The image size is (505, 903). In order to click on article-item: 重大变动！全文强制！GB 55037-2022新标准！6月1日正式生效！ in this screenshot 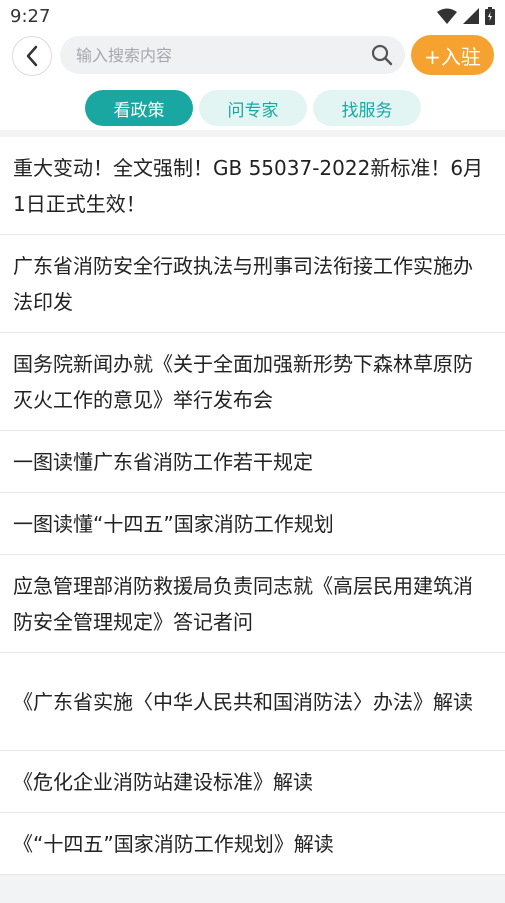, I will do `click(252, 186)`.